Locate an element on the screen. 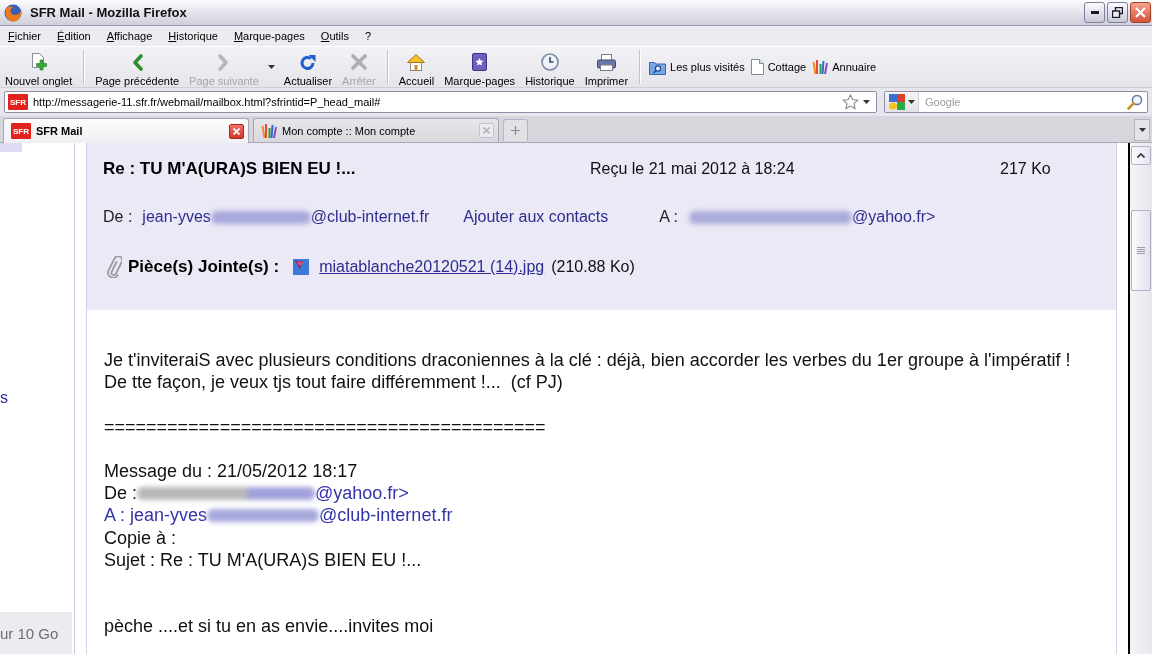  toolbar-button: Actualiser is located at coordinates (308, 67).